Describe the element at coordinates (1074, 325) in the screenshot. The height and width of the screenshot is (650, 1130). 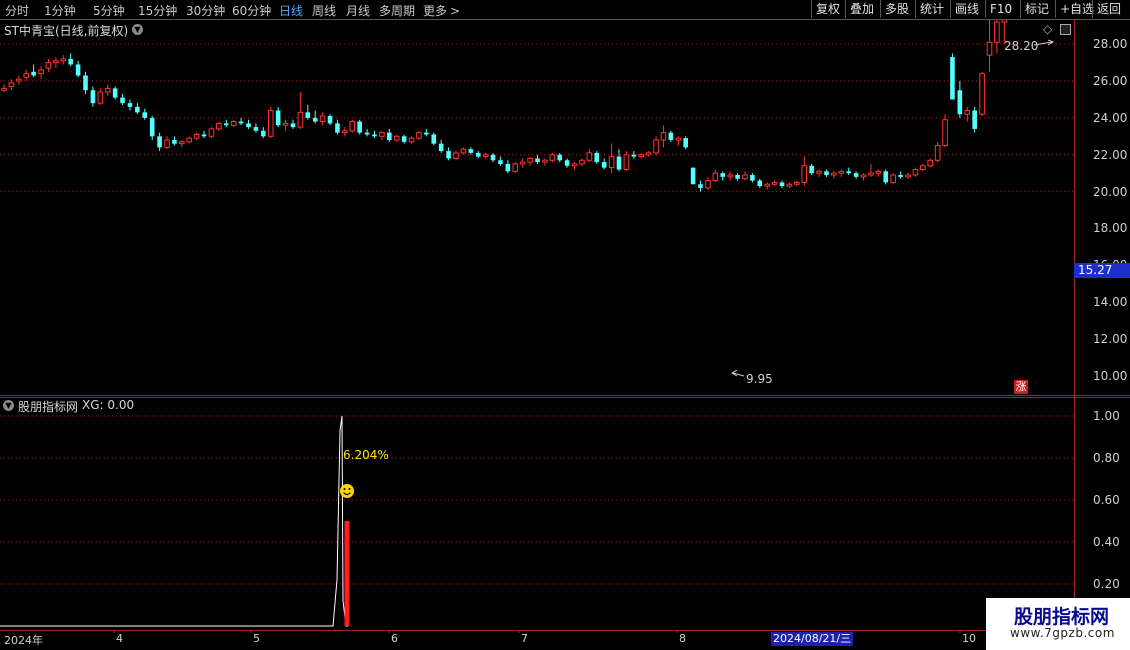
I see `price-axis-border` at that location.